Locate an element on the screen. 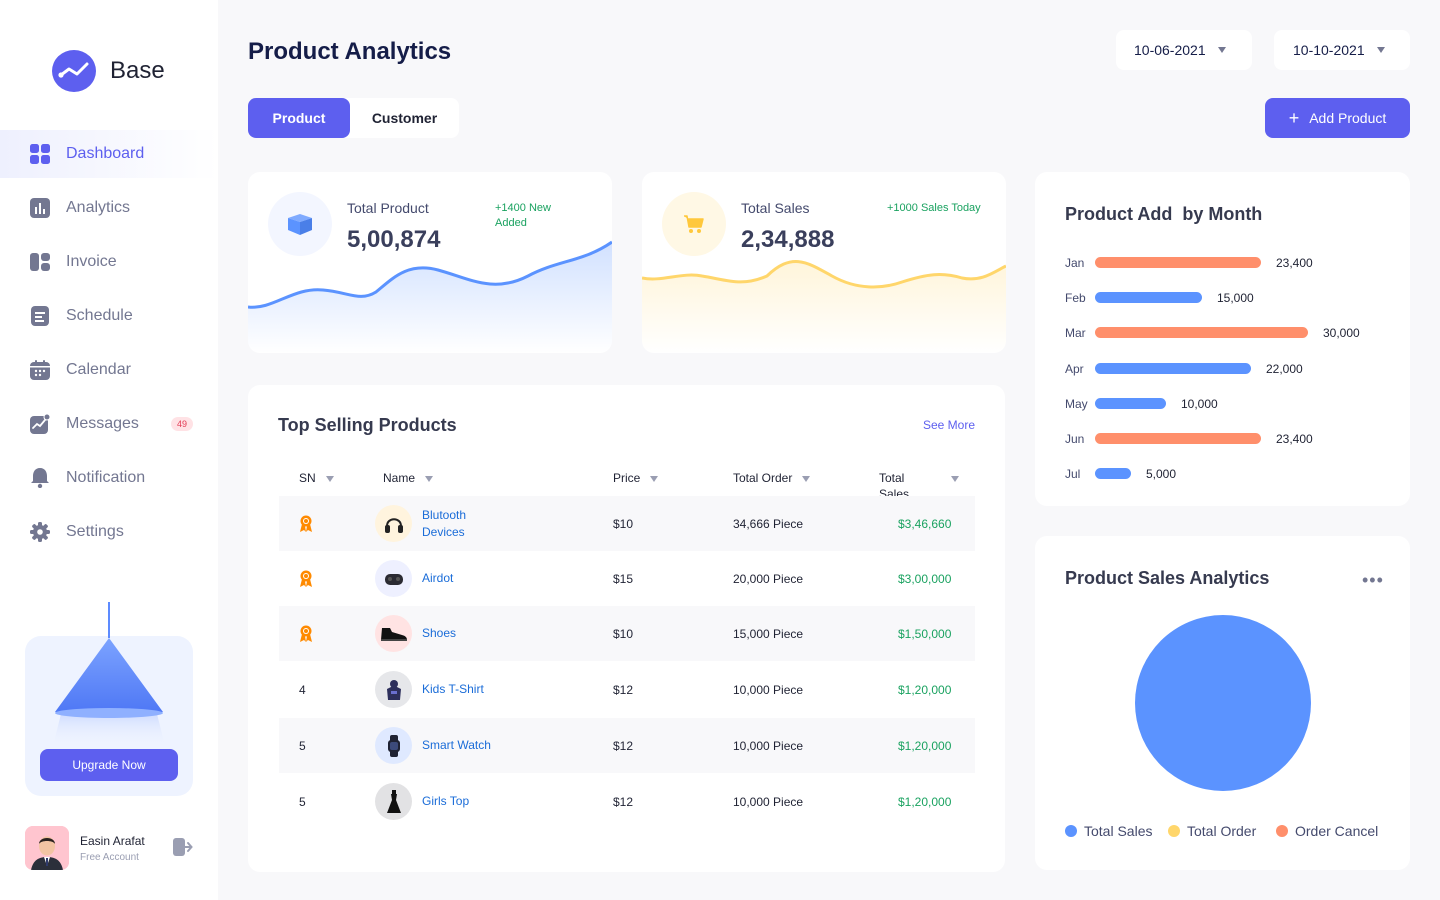 The image size is (1440, 900). date-from-select: 10-06-2021 is located at coordinates (1184, 50).